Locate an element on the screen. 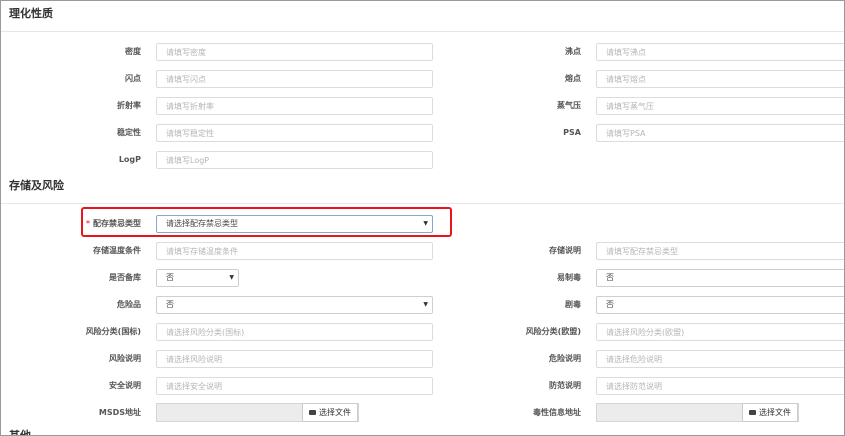 The image size is (845, 436). psa-label: PSA is located at coordinates (572, 132).